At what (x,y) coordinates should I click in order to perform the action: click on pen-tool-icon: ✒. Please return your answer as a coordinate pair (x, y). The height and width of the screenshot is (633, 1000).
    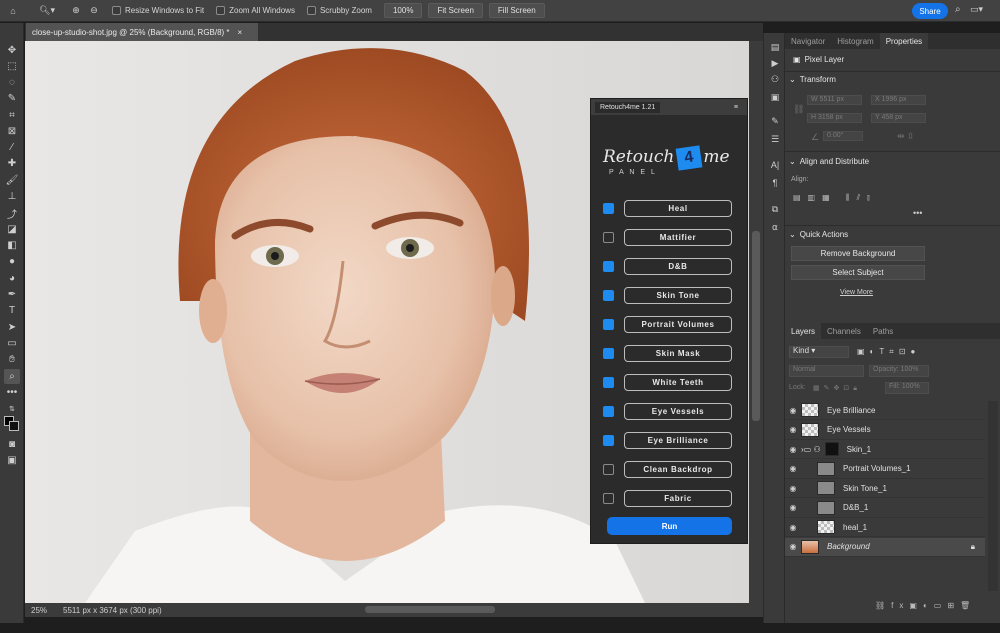
    Looking at the image, I should click on (12, 294).